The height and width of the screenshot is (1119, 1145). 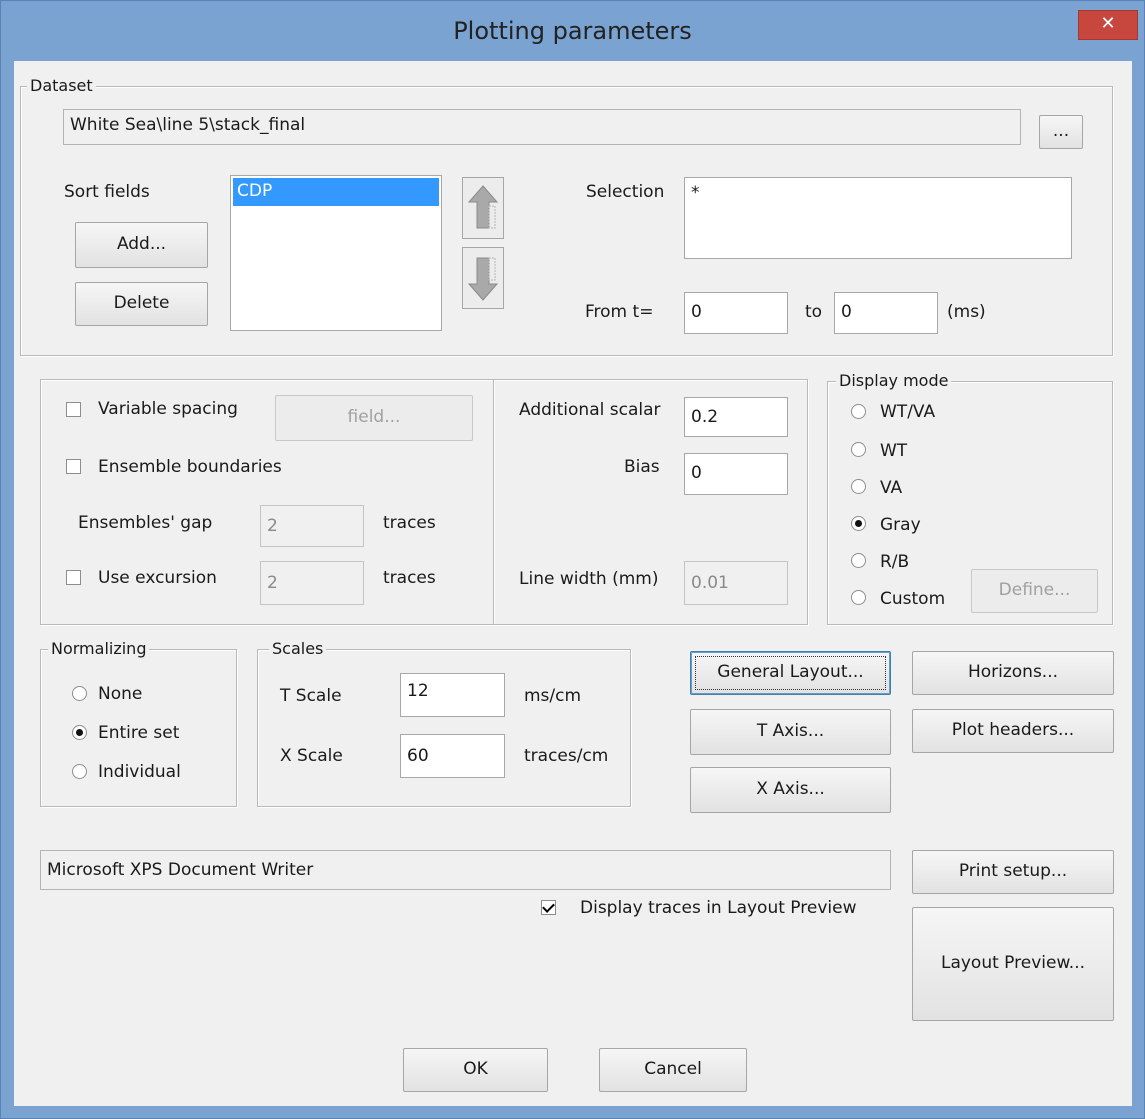 I want to click on dataset-legend: Dataset, so click(x=61, y=86).